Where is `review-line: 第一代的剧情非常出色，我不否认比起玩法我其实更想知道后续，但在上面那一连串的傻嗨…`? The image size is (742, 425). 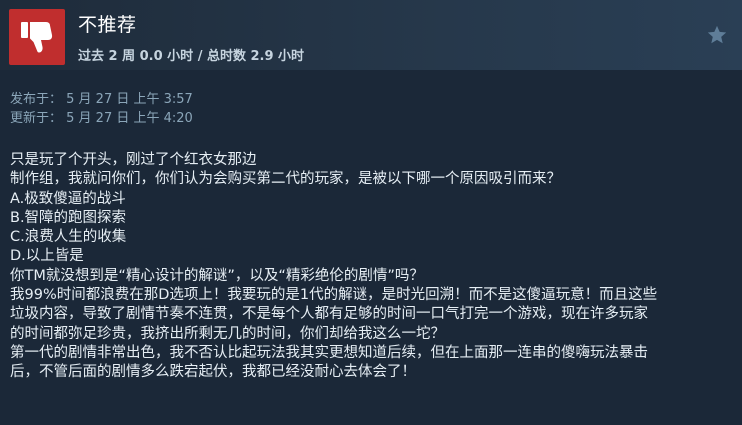
review-line: 第一代的剧情非常出色，我不否认比起玩法我其实更想知道后续，但在上面那一连串的傻嗨… is located at coordinates (329, 352).